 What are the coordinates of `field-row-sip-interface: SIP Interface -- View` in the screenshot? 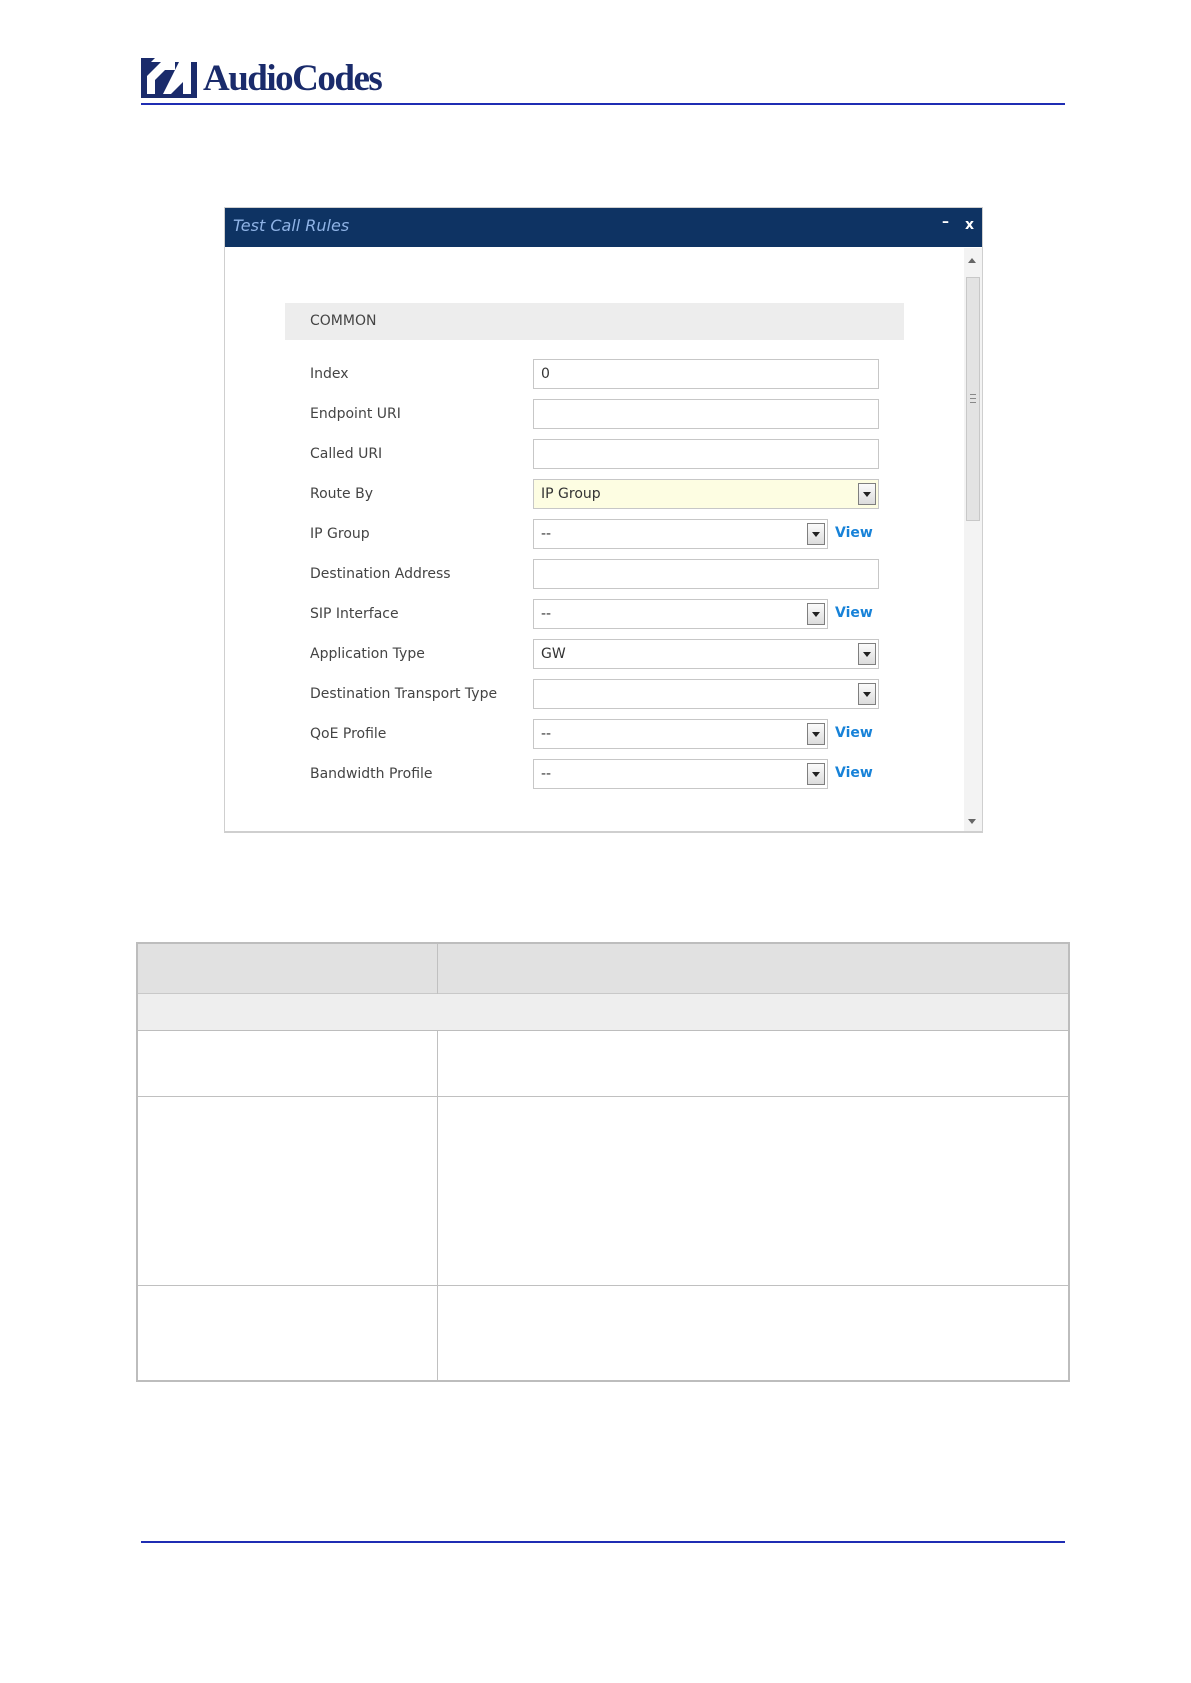 It's located at (595, 614).